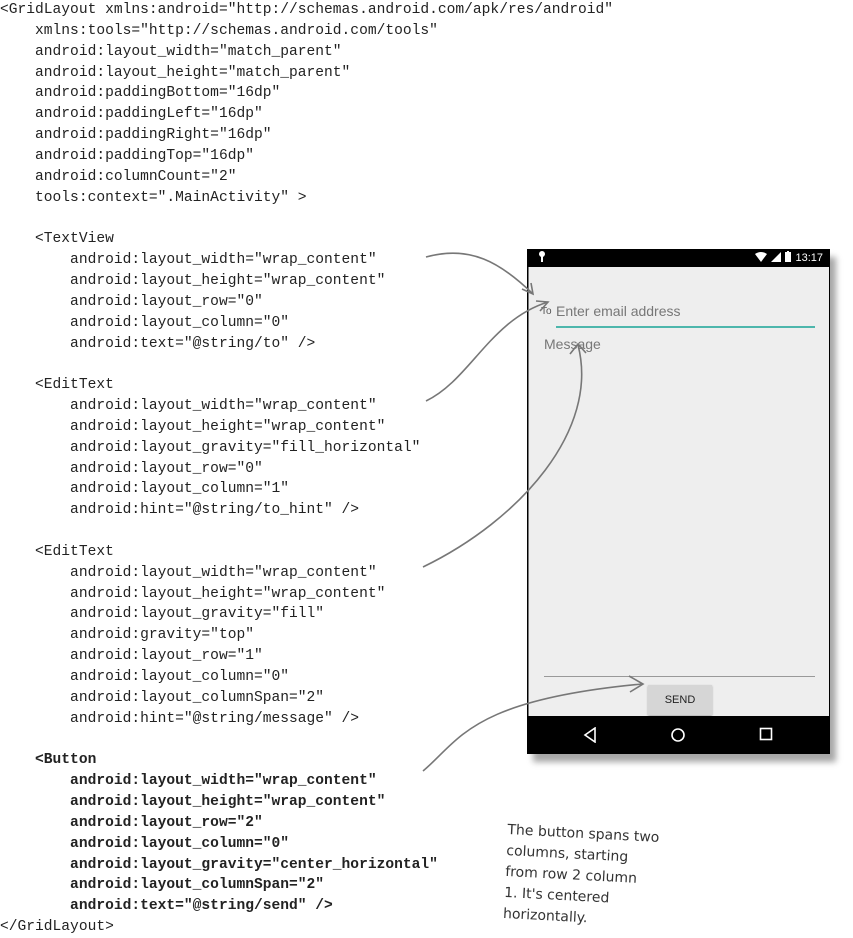  I want to click on arrow-edittext-to-message, so click(502, 456).